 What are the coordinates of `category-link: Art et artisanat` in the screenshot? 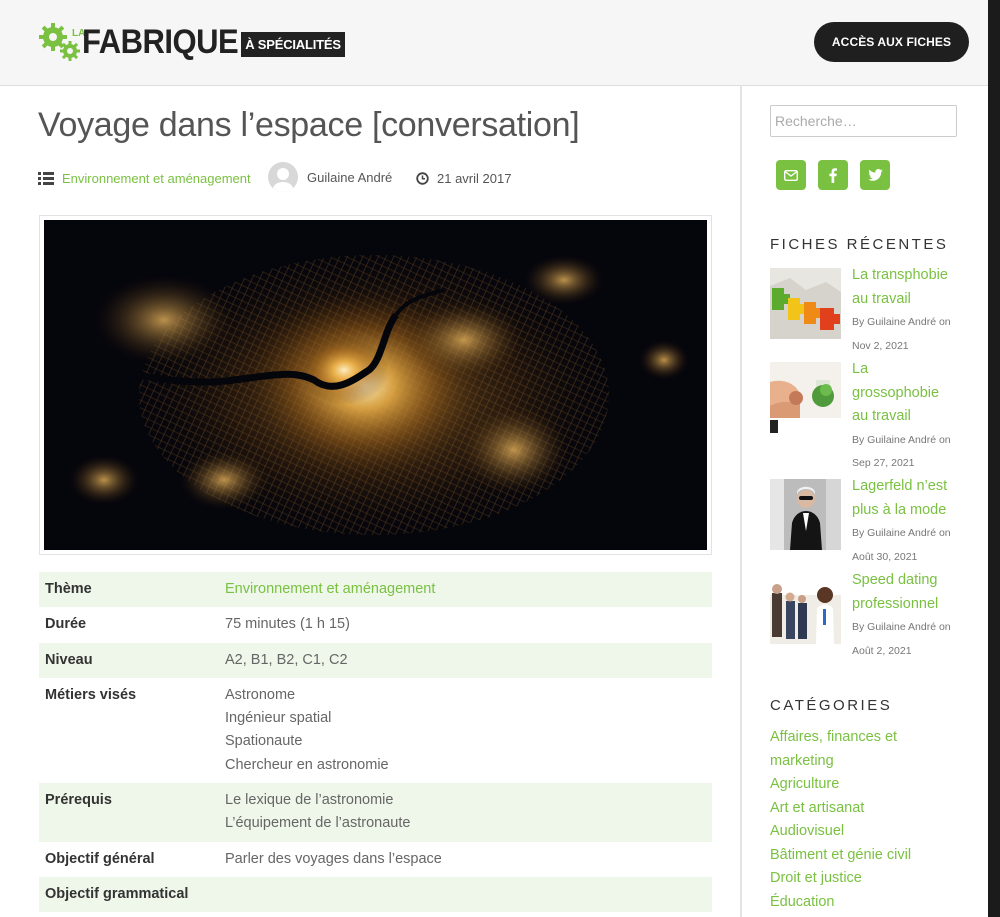 It's located at (870, 809).